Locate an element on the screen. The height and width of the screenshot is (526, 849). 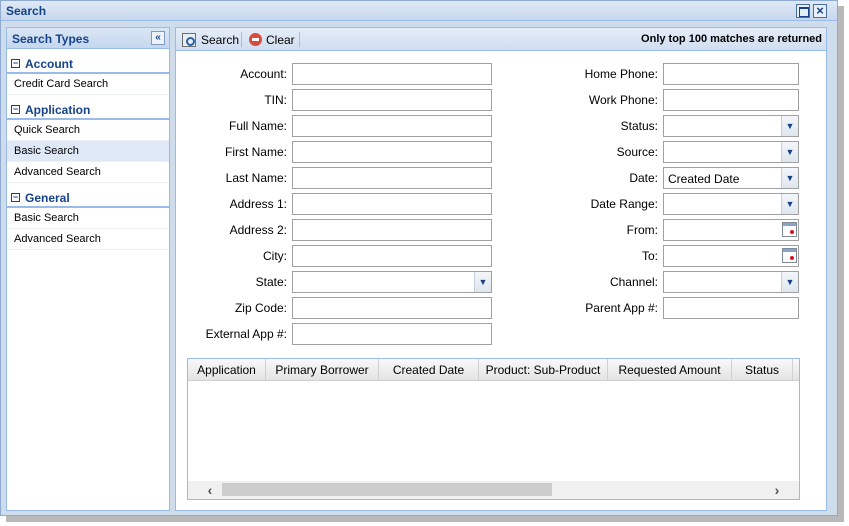
state-select: ▼ is located at coordinates (392, 282).